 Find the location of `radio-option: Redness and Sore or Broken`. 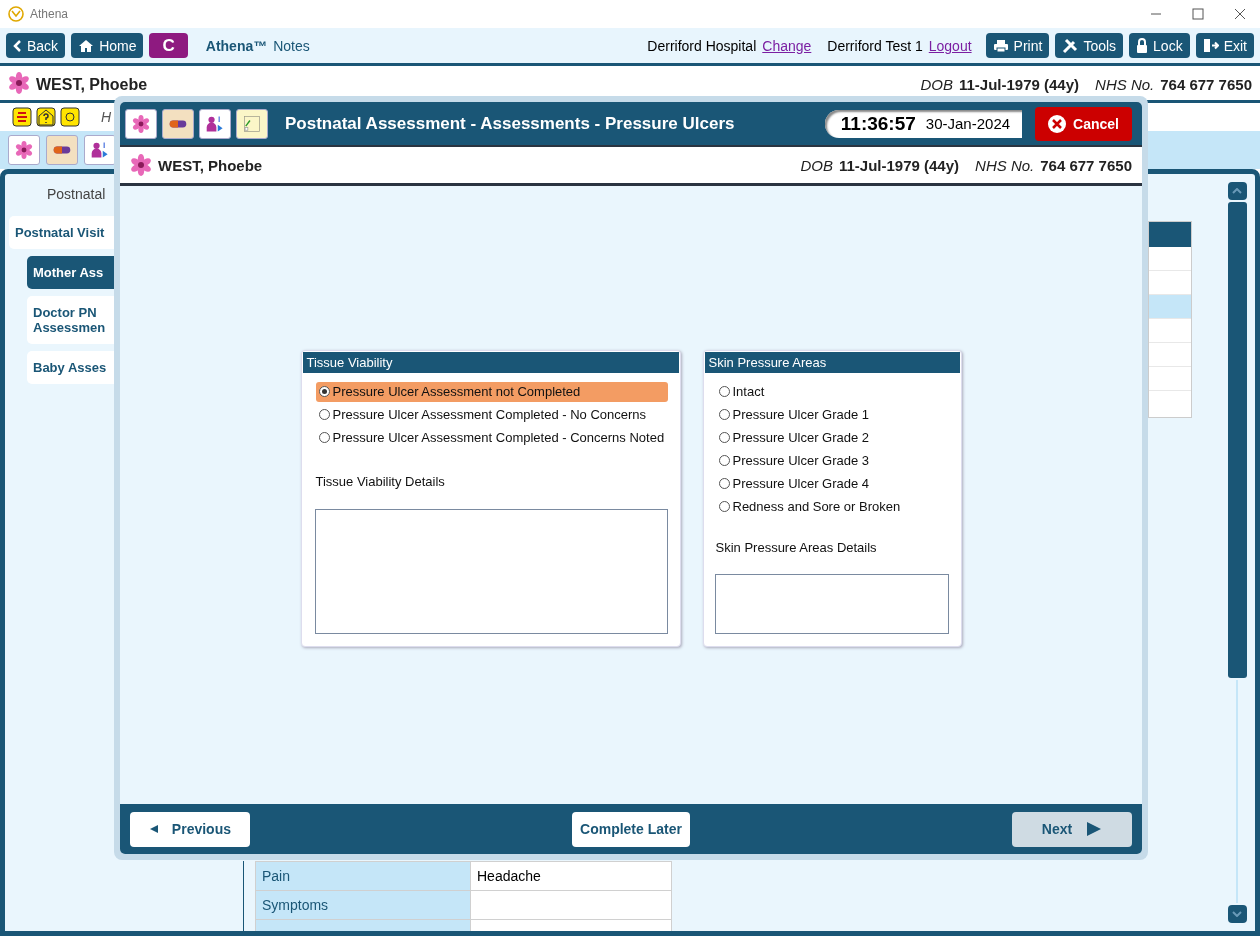

radio-option: Redness and Sore or Broken is located at coordinates (832, 506).